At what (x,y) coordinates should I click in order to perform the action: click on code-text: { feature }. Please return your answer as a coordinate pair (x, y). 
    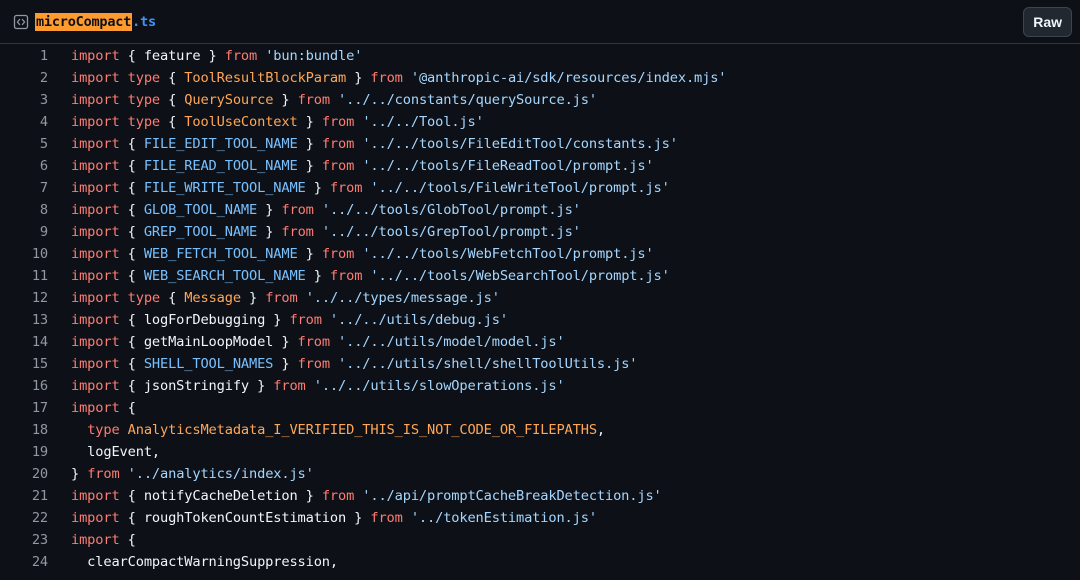
    Looking at the image, I should click on (172, 56).